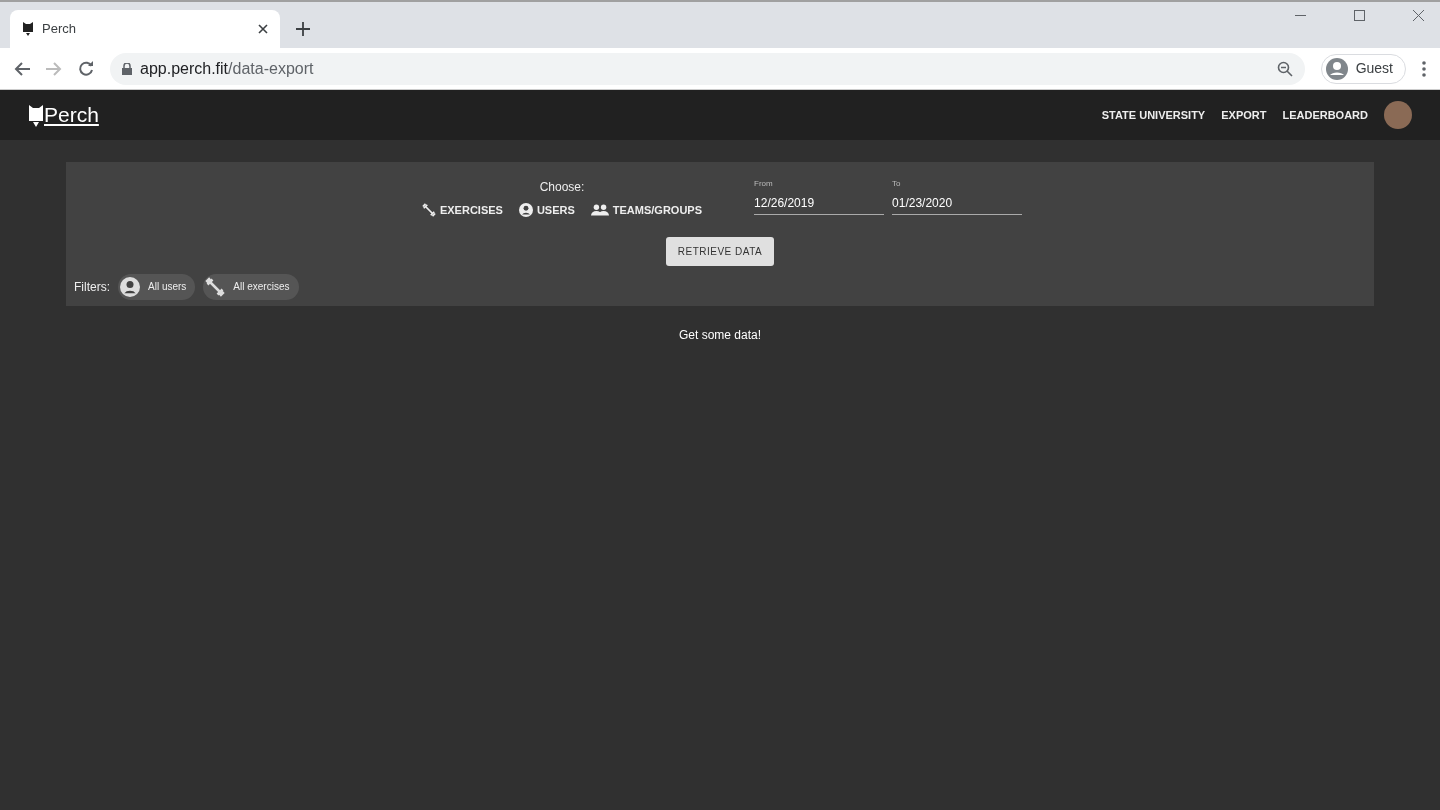  Describe the element at coordinates (720, 251) in the screenshot. I see `retrieve-data-button: RETRIEVE DATA` at that location.